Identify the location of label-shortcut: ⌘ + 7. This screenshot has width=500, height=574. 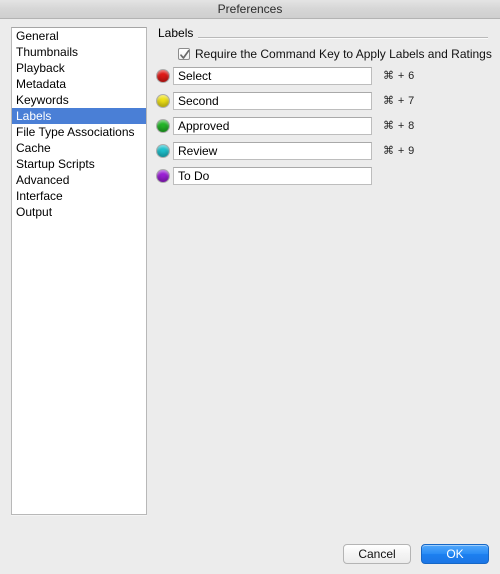
(399, 100).